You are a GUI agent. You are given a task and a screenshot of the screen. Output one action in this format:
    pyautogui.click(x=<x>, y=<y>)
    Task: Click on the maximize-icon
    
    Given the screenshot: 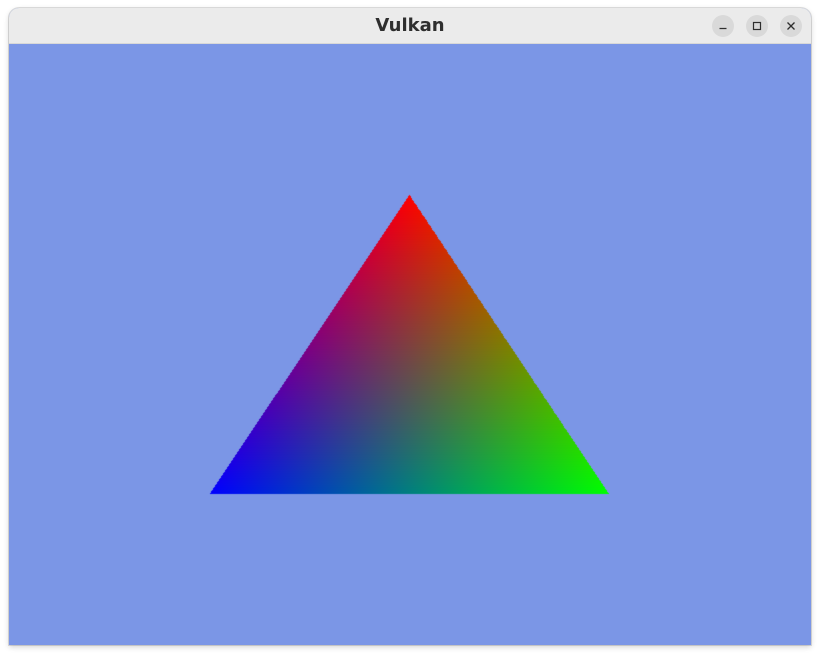 What is the action you would take?
    pyautogui.click(x=757, y=26)
    